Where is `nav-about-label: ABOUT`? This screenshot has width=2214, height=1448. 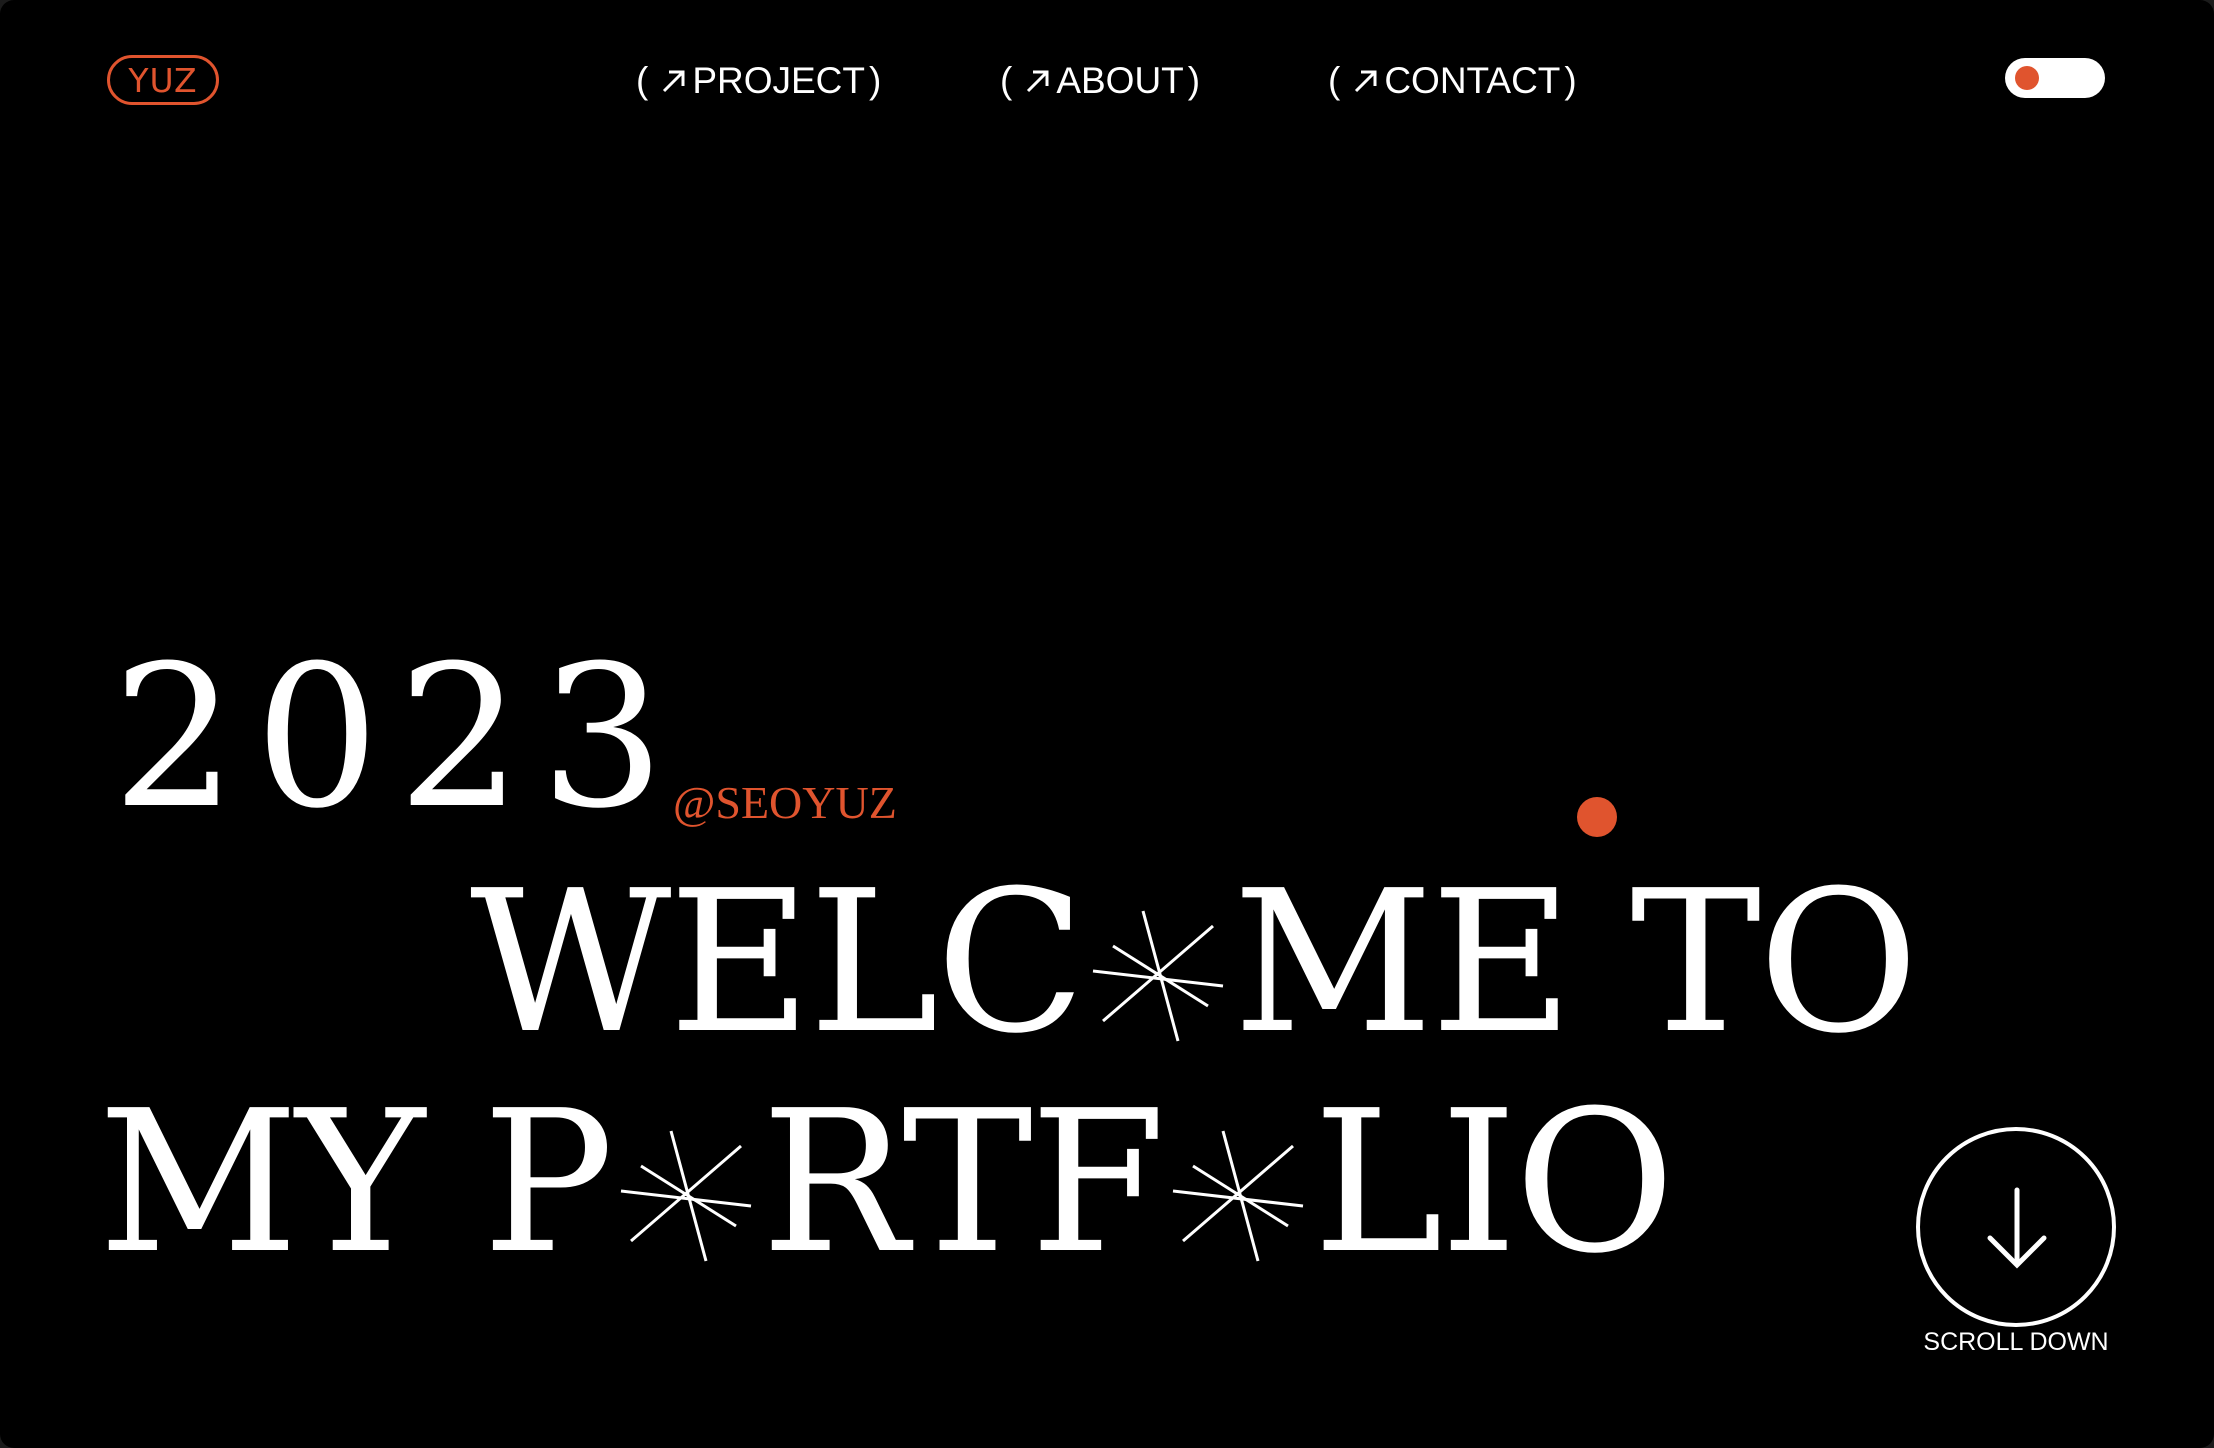
nav-about-label: ABOUT is located at coordinates (1120, 80).